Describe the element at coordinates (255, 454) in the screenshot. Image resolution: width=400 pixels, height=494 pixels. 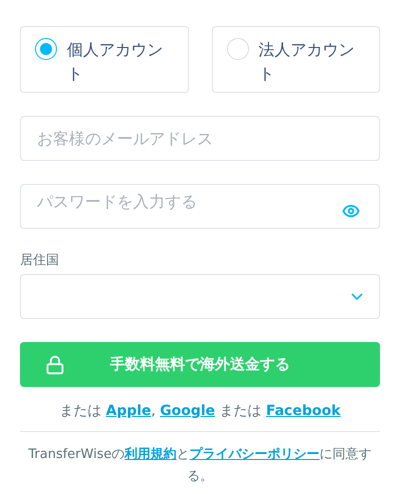
I see `link: プライバシーポリシー` at that location.